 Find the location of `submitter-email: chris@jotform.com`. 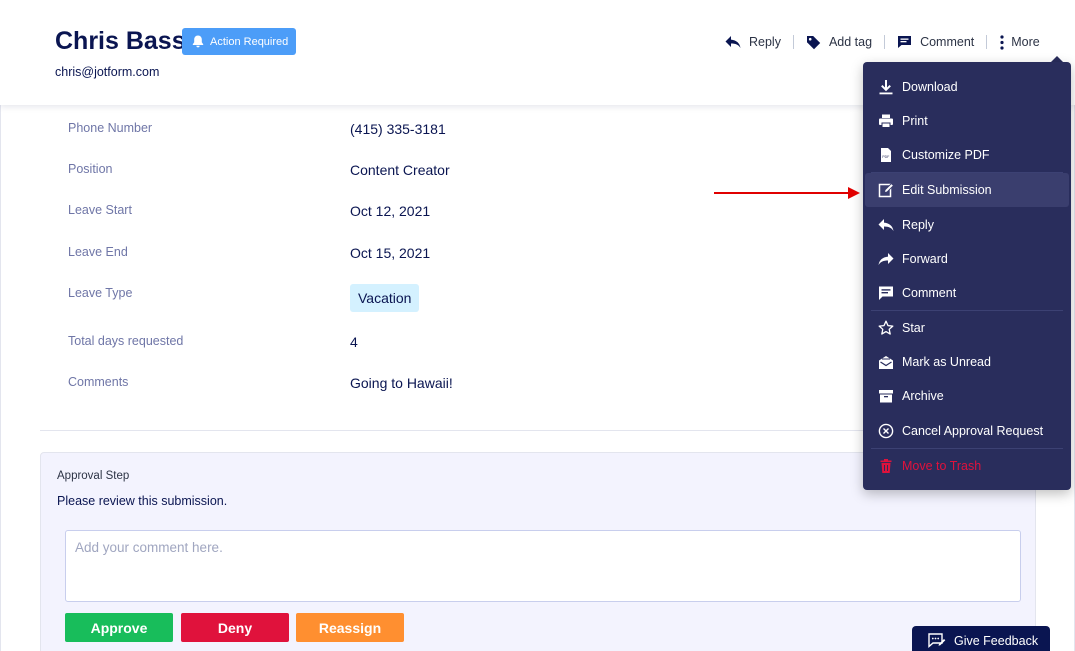

submitter-email: chris@jotform.com is located at coordinates (107, 72).